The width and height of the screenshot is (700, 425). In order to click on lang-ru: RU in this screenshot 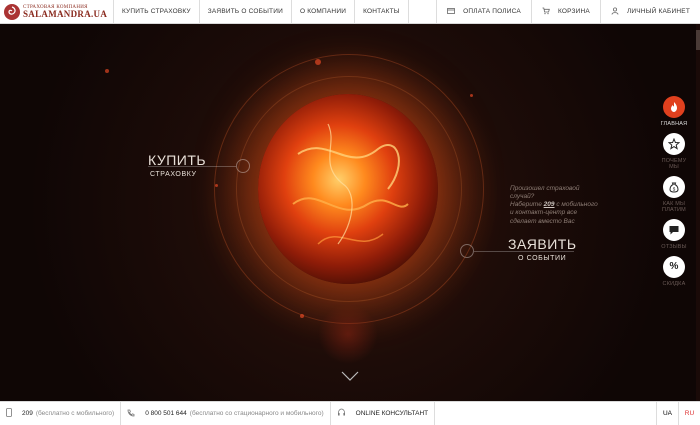, I will do `click(689, 413)`.